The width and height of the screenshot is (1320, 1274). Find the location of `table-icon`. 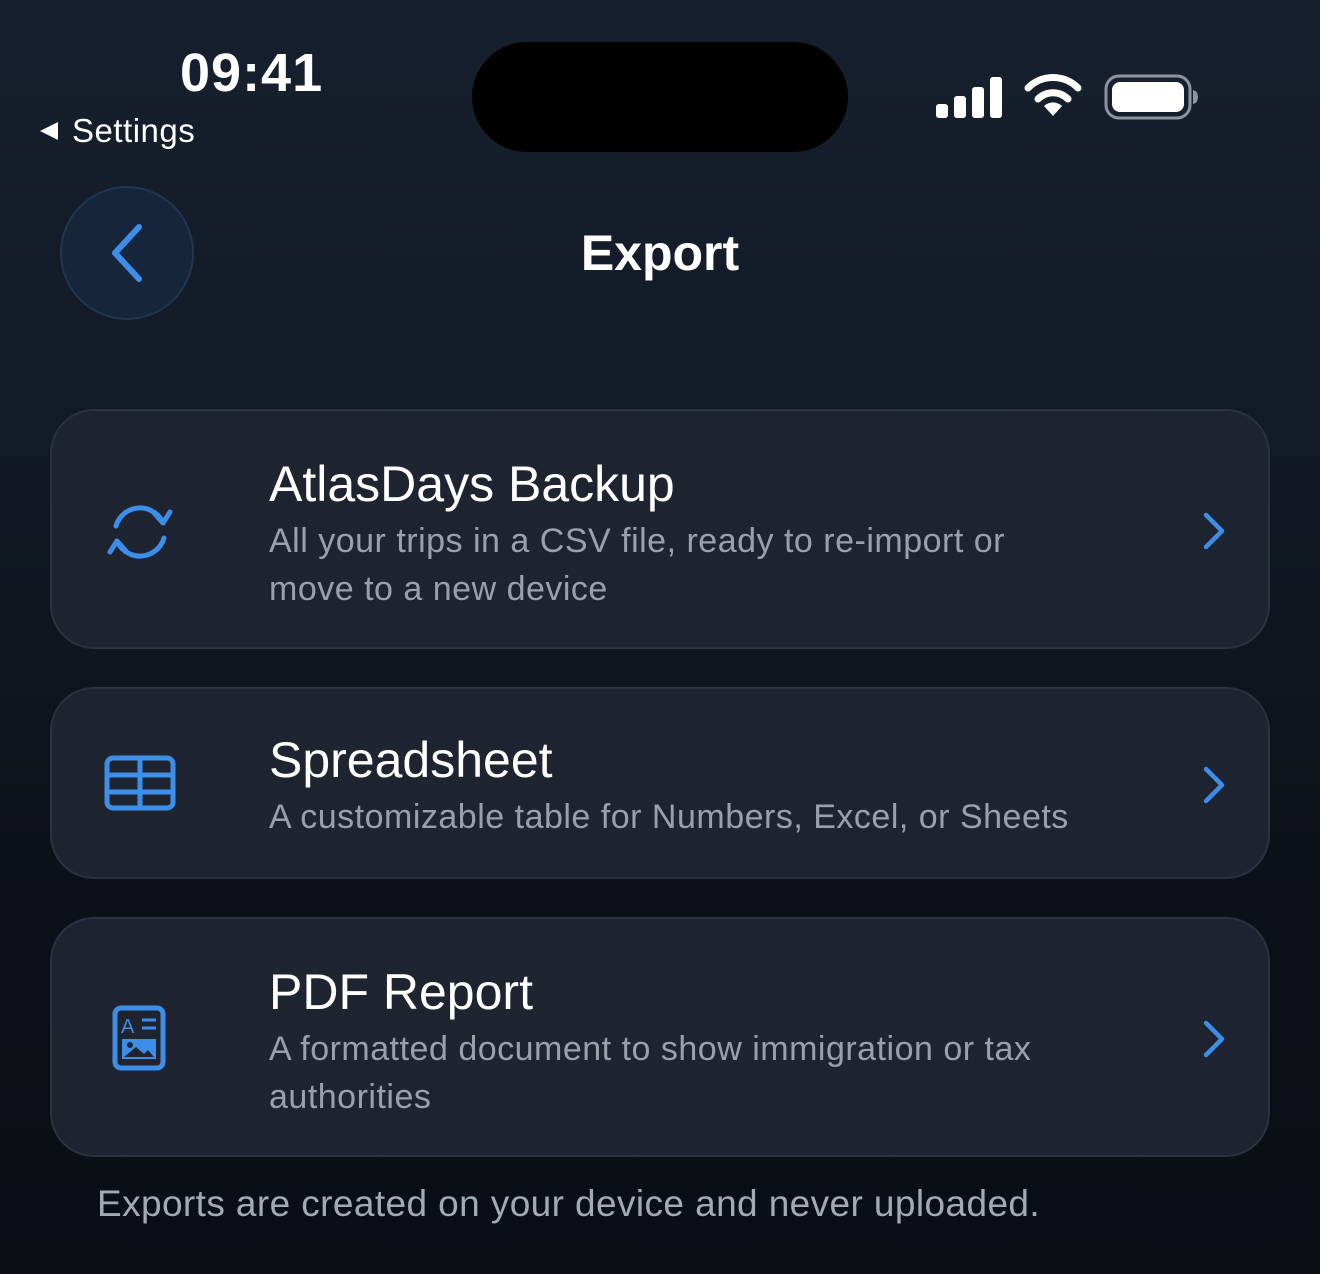

table-icon is located at coordinates (140, 783).